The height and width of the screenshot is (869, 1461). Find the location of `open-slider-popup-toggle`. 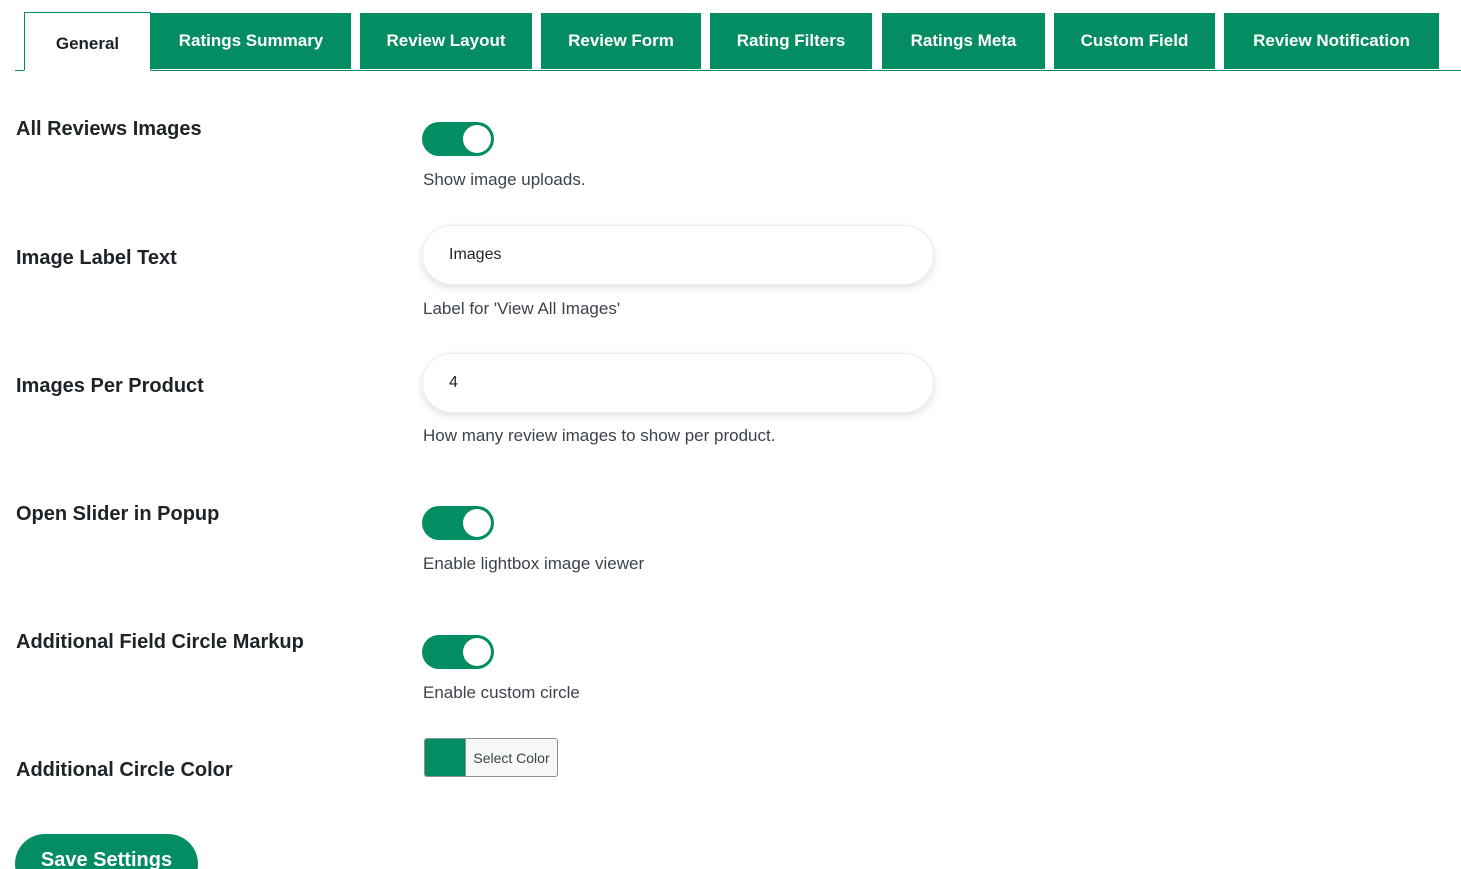

open-slider-popup-toggle is located at coordinates (458, 523).